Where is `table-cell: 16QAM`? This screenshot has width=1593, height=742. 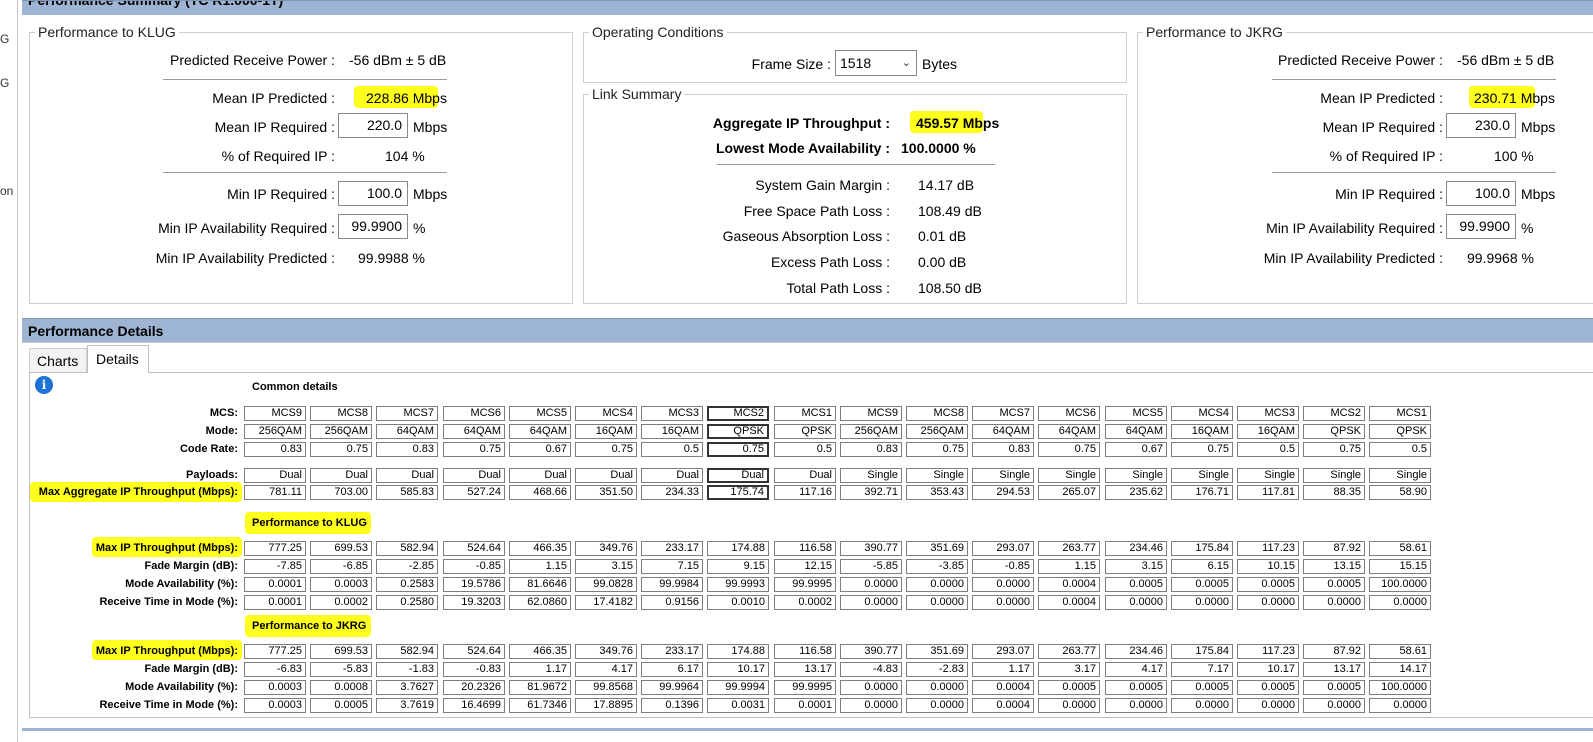
table-cell: 16QAM is located at coordinates (606, 431).